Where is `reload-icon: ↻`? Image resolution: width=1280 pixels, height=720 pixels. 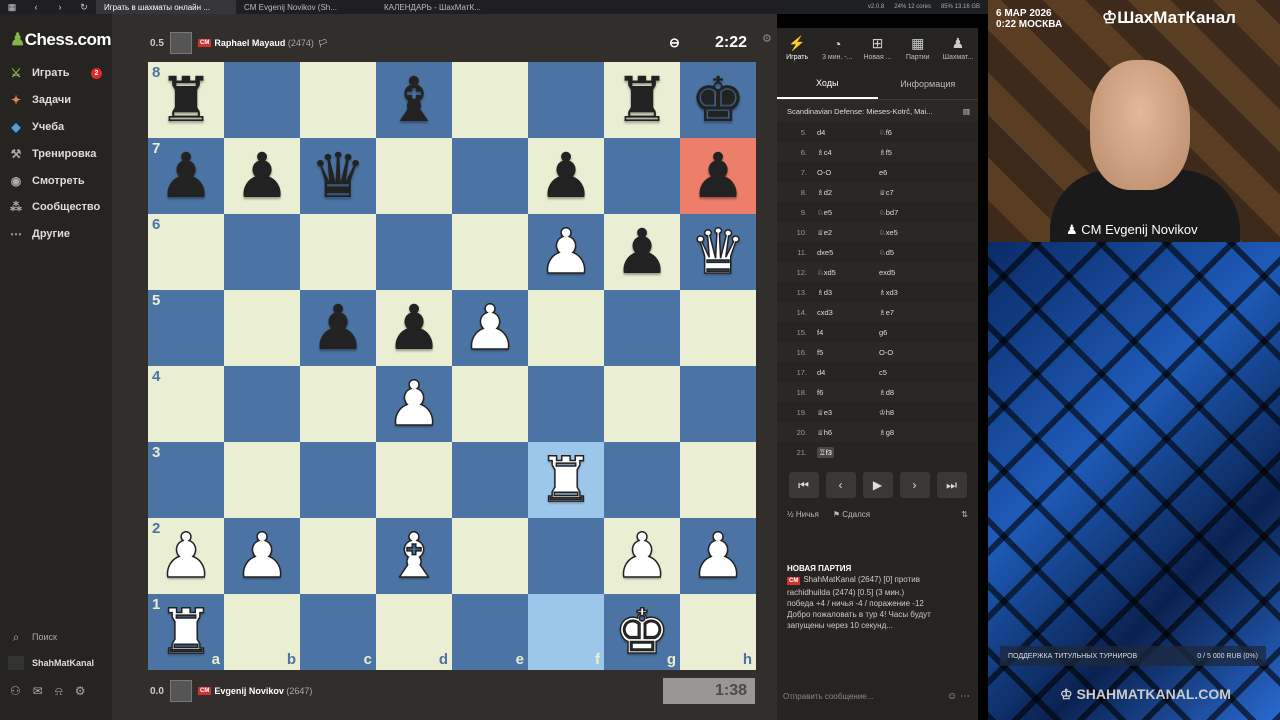
reload-icon: ↻ is located at coordinates (84, 7).